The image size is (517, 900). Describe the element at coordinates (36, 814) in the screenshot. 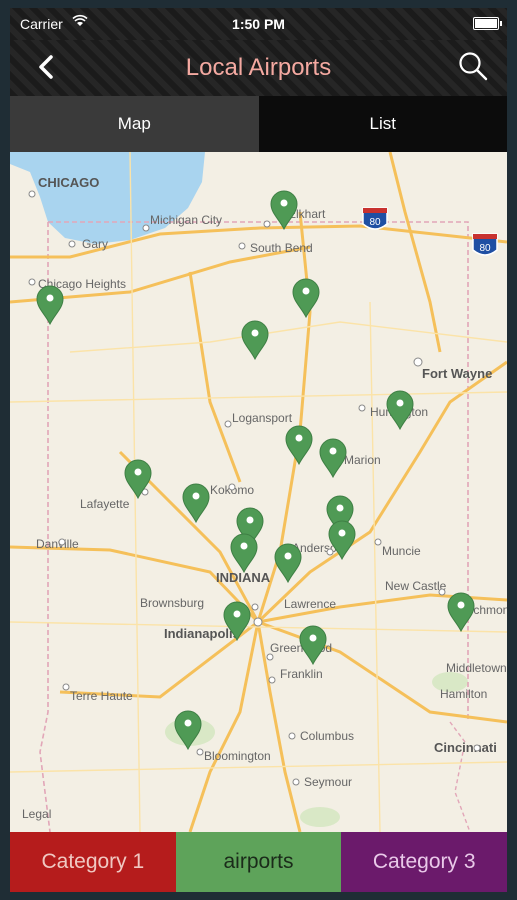

I see `legal-link: Legal` at that location.